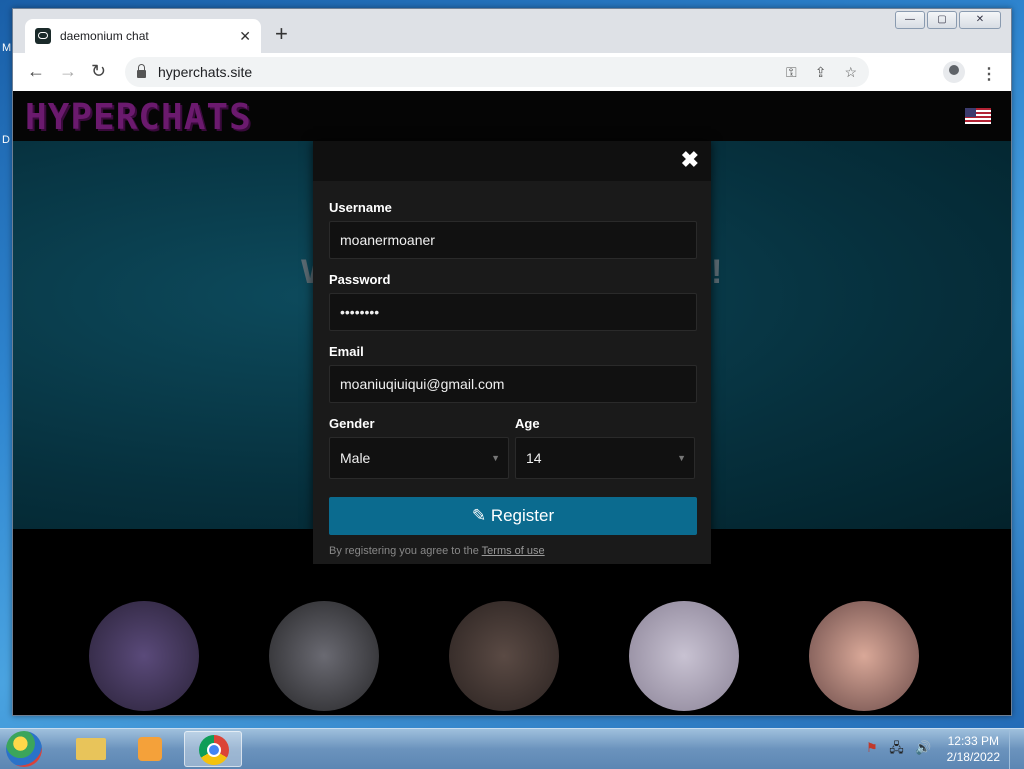 This screenshot has height=769, width=1024. What do you see at coordinates (527, 423) in the screenshot?
I see `age-label: Age` at bounding box center [527, 423].